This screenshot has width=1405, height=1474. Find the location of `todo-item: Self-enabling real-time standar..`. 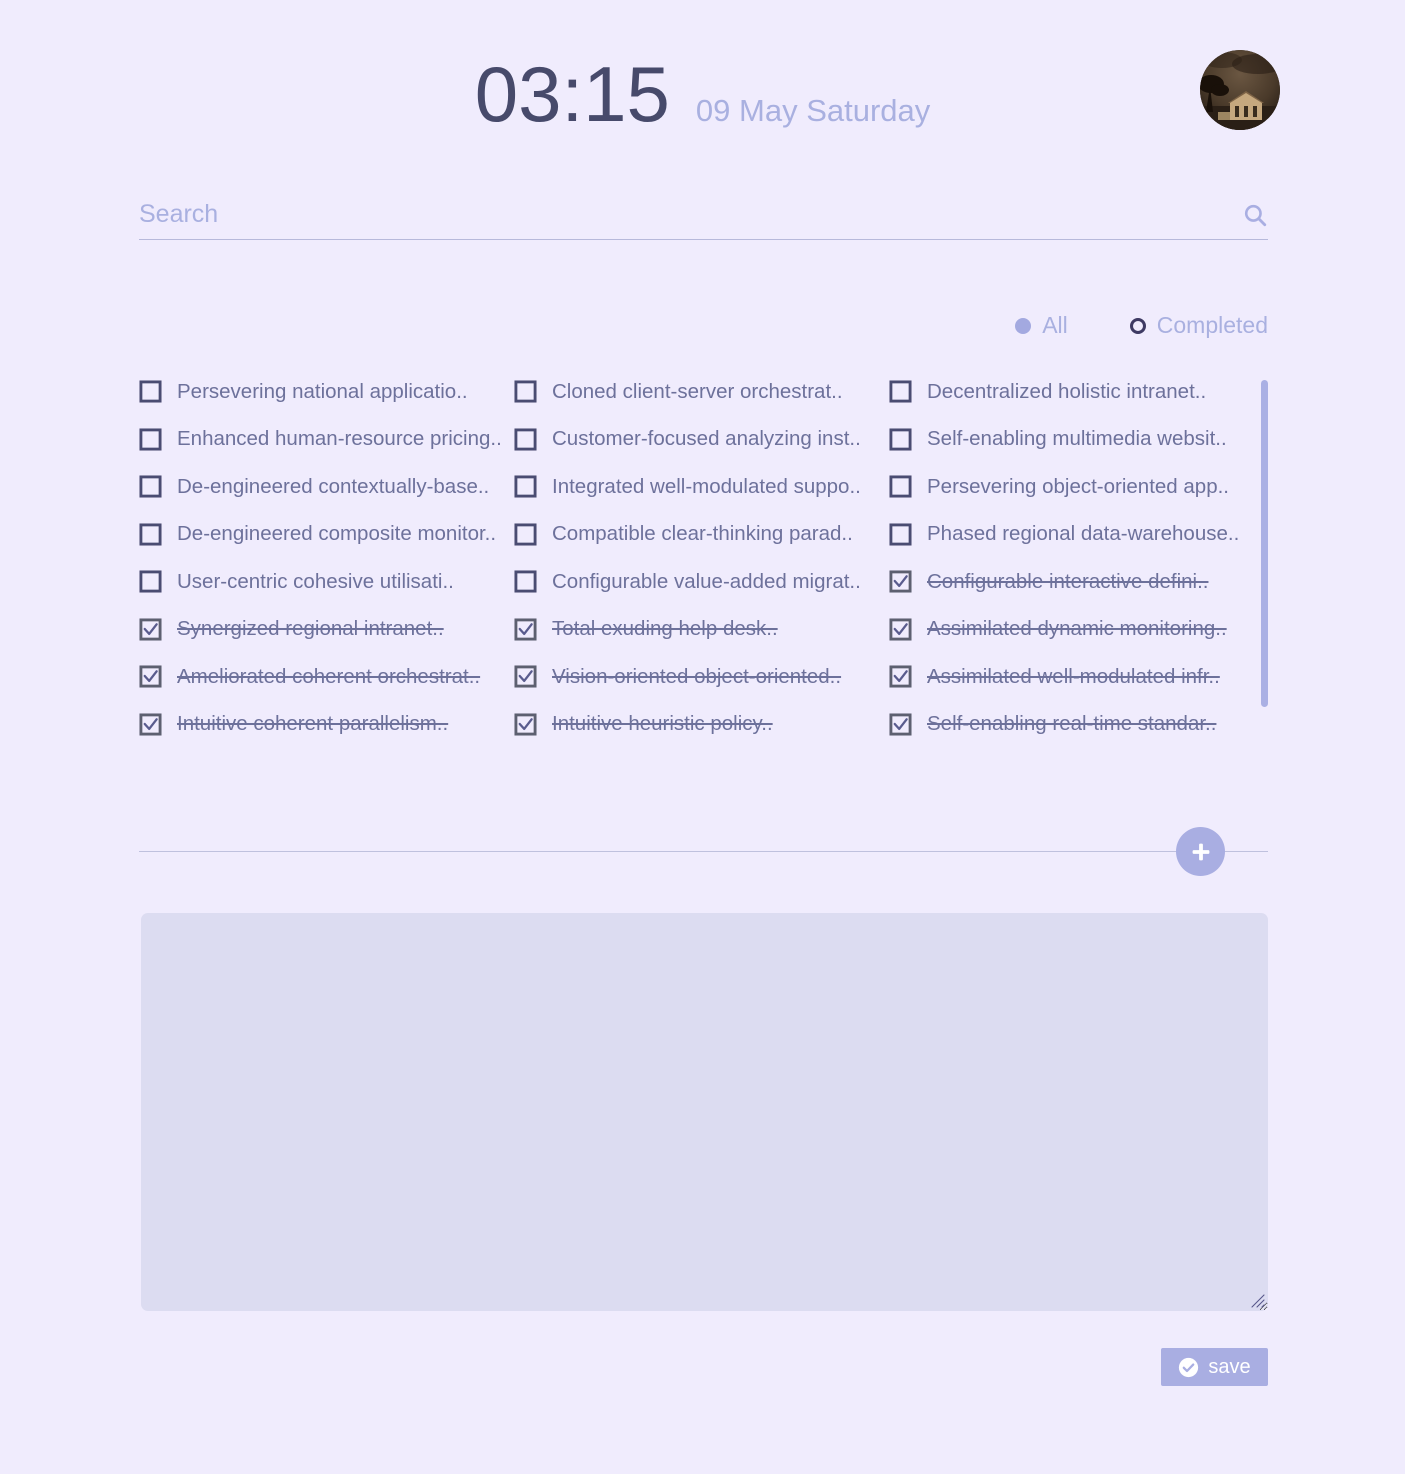

todo-item: Self-enabling real-time standar.. is located at coordinates (1076, 725).